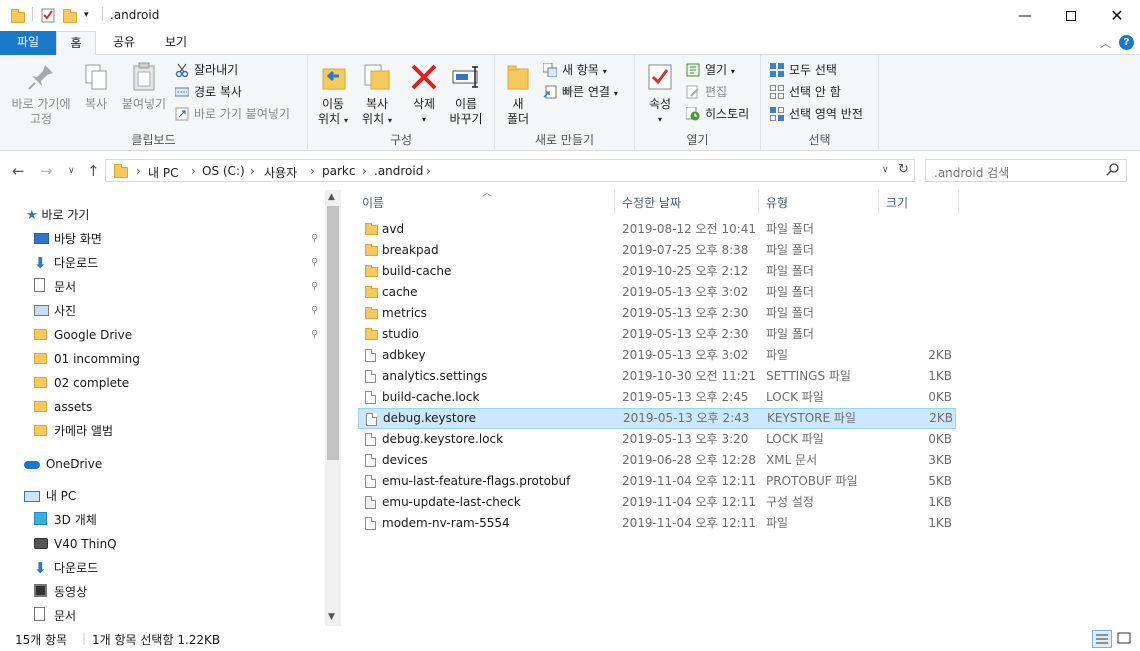 Image resolution: width=1140 pixels, height=651 pixels. Describe the element at coordinates (466, 94) in the screenshot. I see `rename-button: 이름 바꾸기` at that location.